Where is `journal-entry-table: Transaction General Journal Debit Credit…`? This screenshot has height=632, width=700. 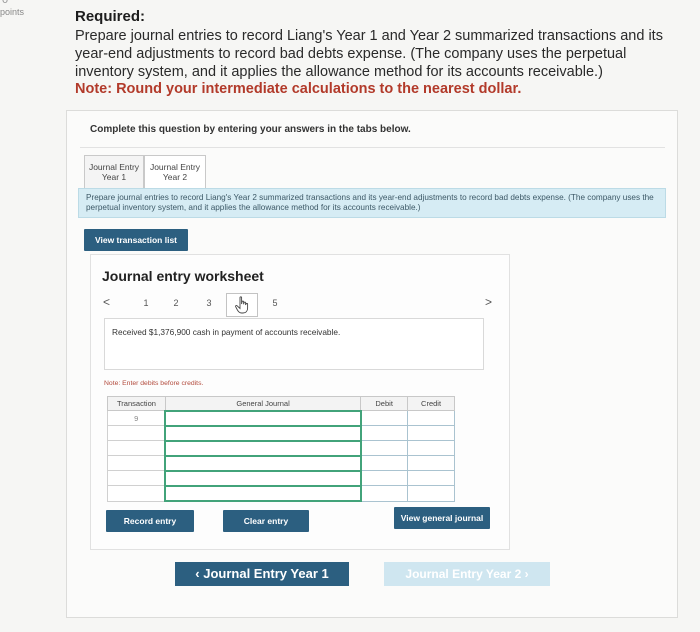 journal-entry-table: Transaction General Journal Debit Credit… is located at coordinates (281, 449).